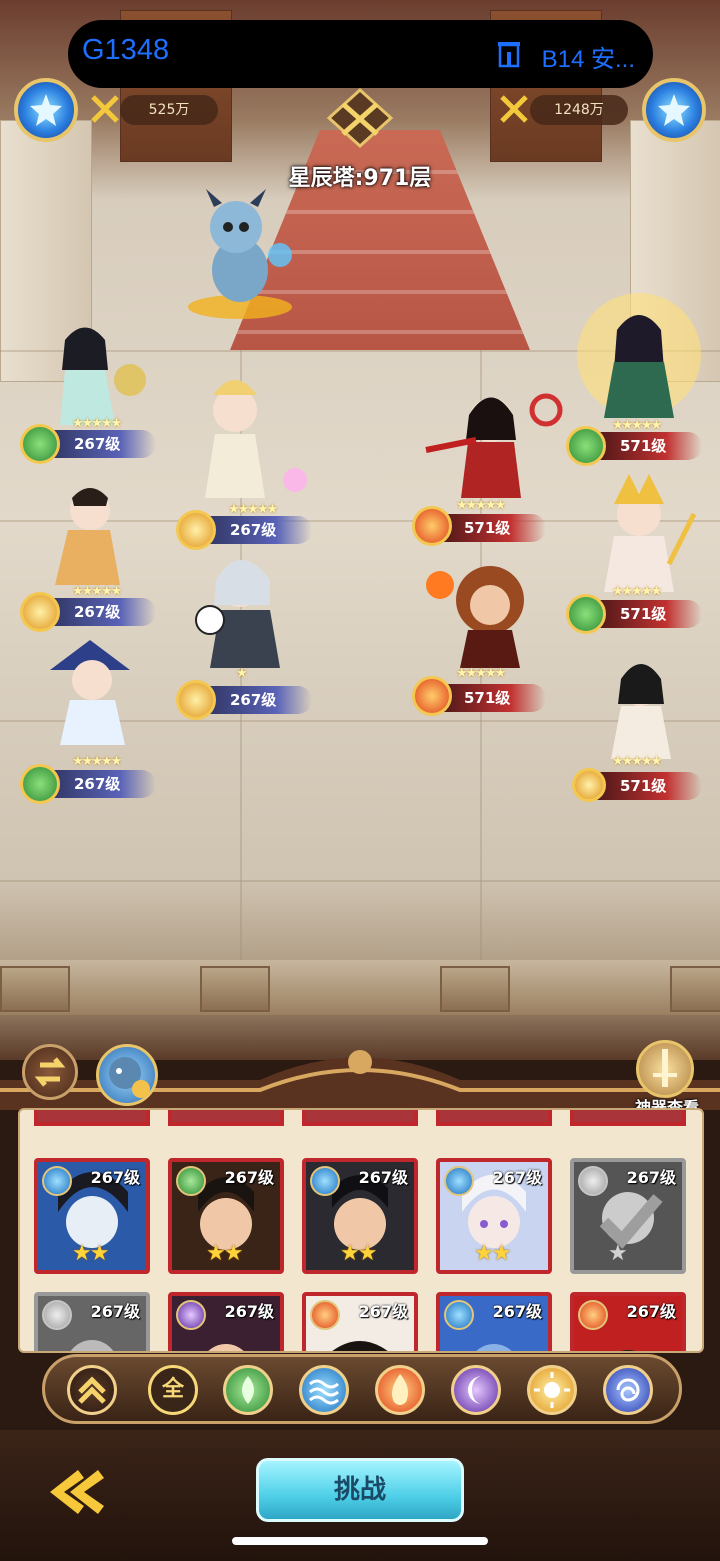  Describe the element at coordinates (46, 110) in the screenshot. I see `left-team-emblem` at that location.